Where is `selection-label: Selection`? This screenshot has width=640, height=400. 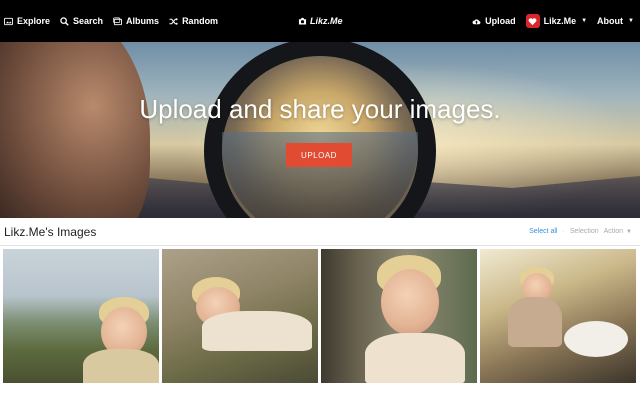
selection-label: Selection is located at coordinates (584, 231).